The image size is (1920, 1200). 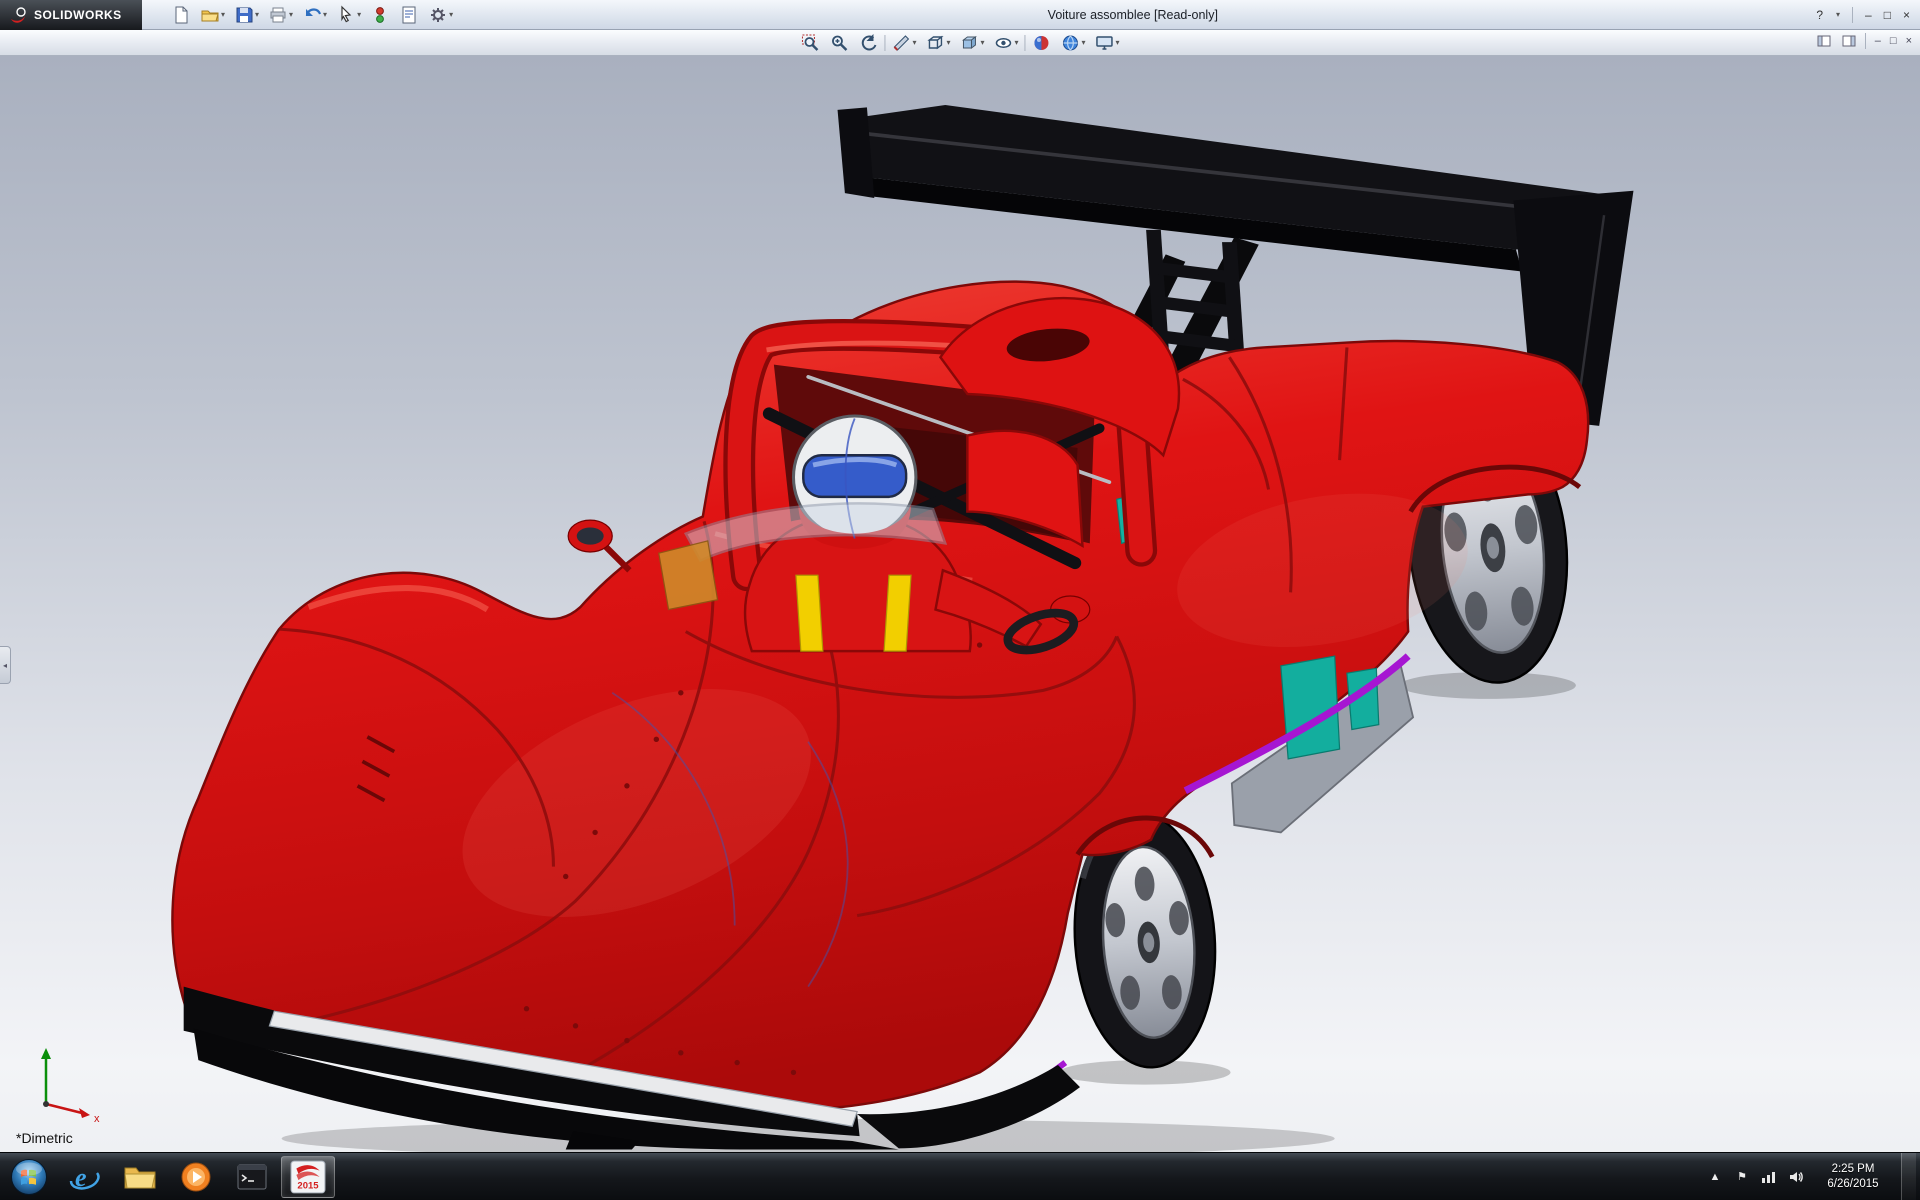 I want to click on media-player-icon, so click(x=196, y=1176).